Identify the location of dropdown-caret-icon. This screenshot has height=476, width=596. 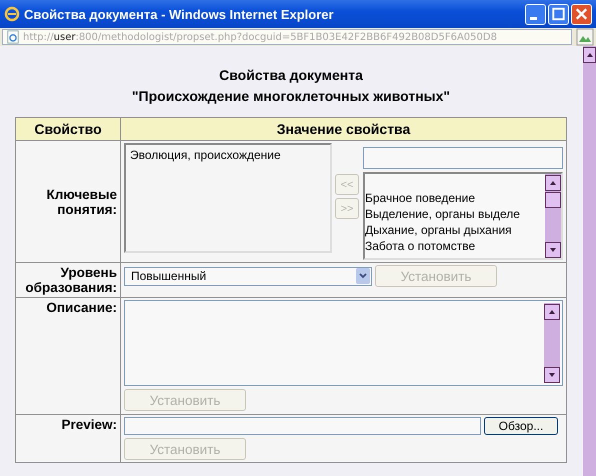
(363, 276).